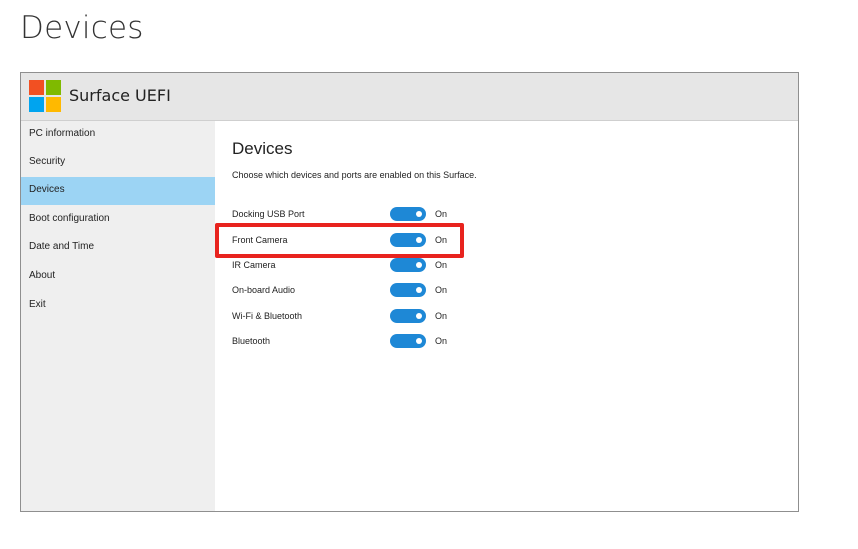  What do you see at coordinates (408, 214) in the screenshot?
I see `docking-usb-port-toggle` at bounding box center [408, 214].